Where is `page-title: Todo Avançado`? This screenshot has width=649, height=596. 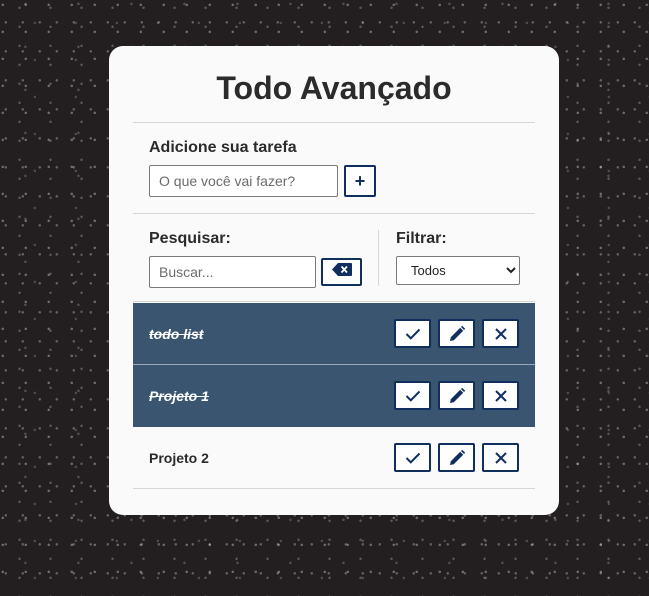 page-title: Todo Avançado is located at coordinates (334, 84).